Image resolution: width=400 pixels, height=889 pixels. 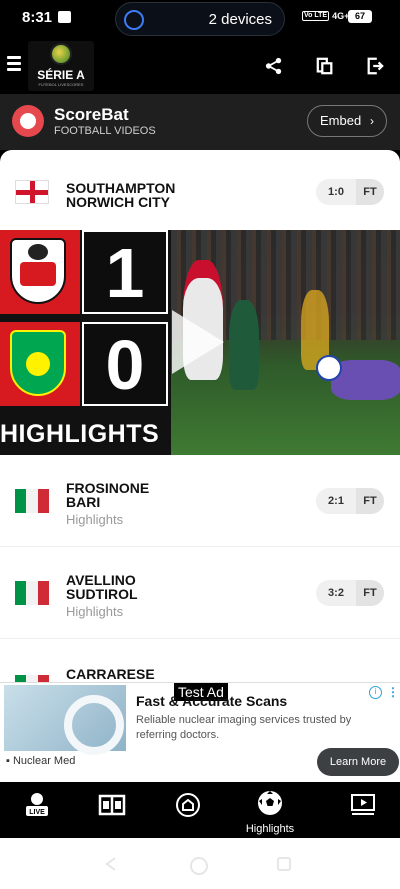 What do you see at coordinates (134, 20) in the screenshot?
I see `link-icon` at bounding box center [134, 20].